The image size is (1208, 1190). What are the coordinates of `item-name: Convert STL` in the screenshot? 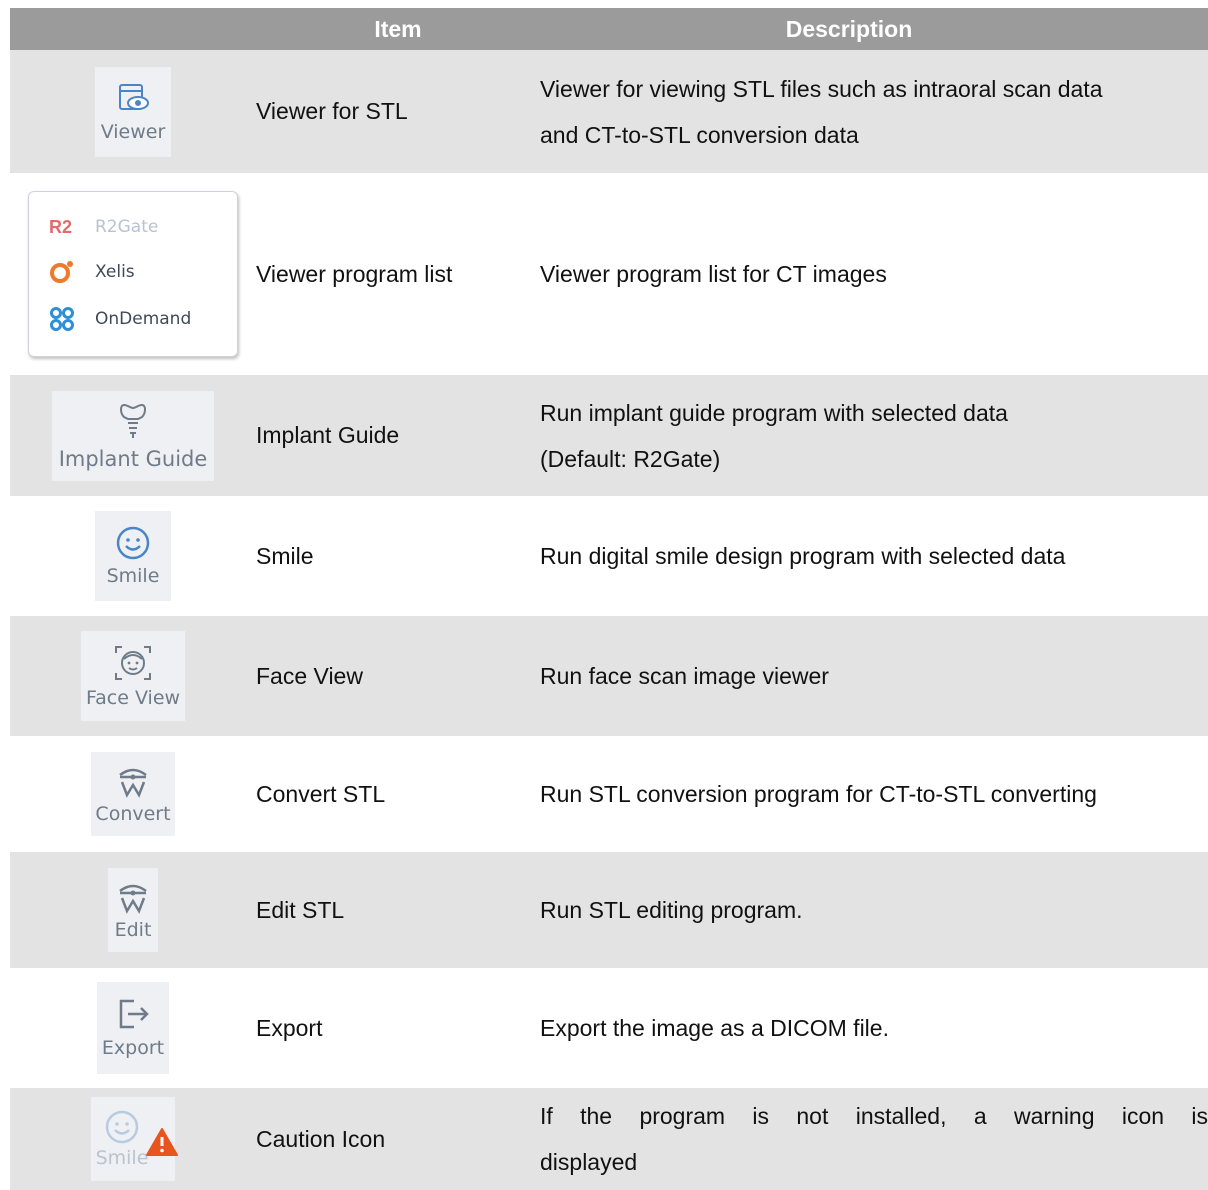 It's located at (321, 793).